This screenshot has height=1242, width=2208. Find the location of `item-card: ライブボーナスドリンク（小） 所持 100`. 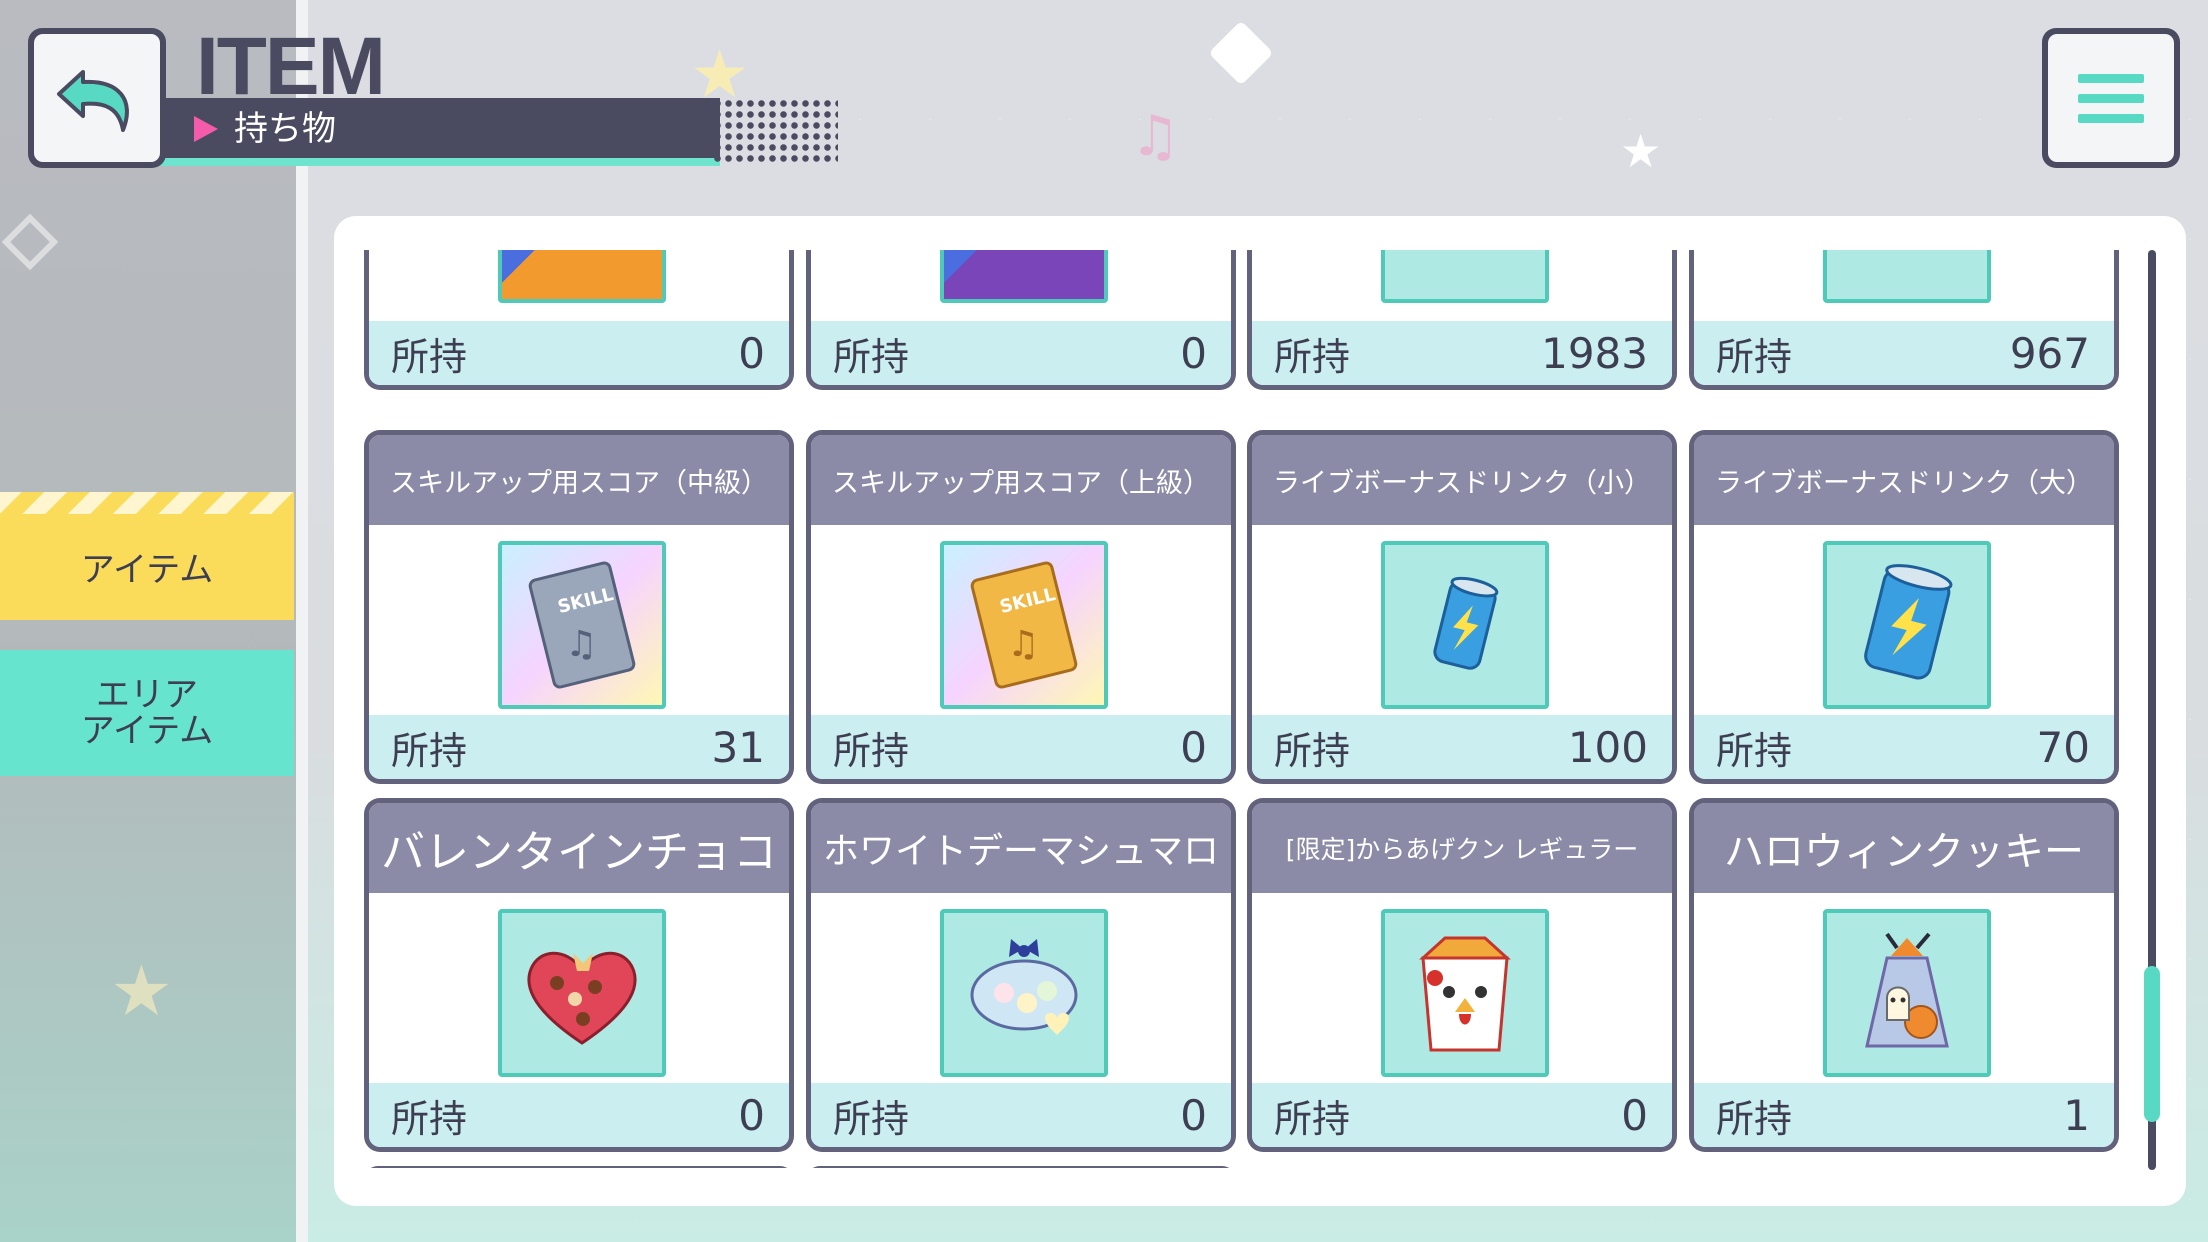

item-card: ライブボーナスドリンク（小） 所持 100 is located at coordinates (1462, 607).